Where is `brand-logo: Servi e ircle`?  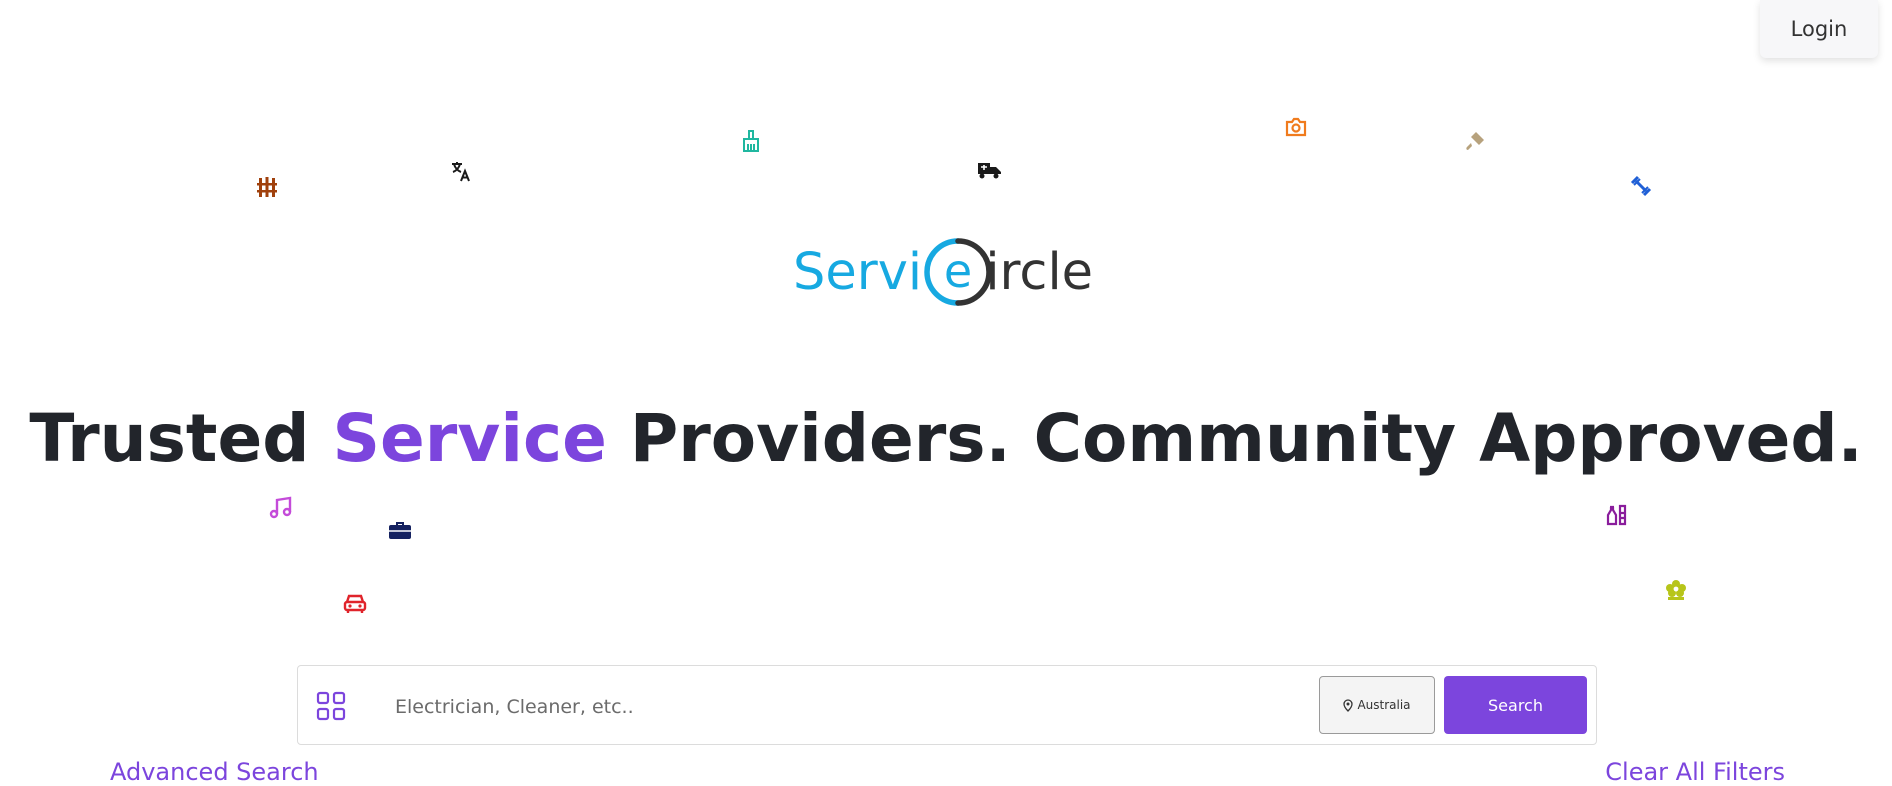 brand-logo: Servi e ircle is located at coordinates (943, 272).